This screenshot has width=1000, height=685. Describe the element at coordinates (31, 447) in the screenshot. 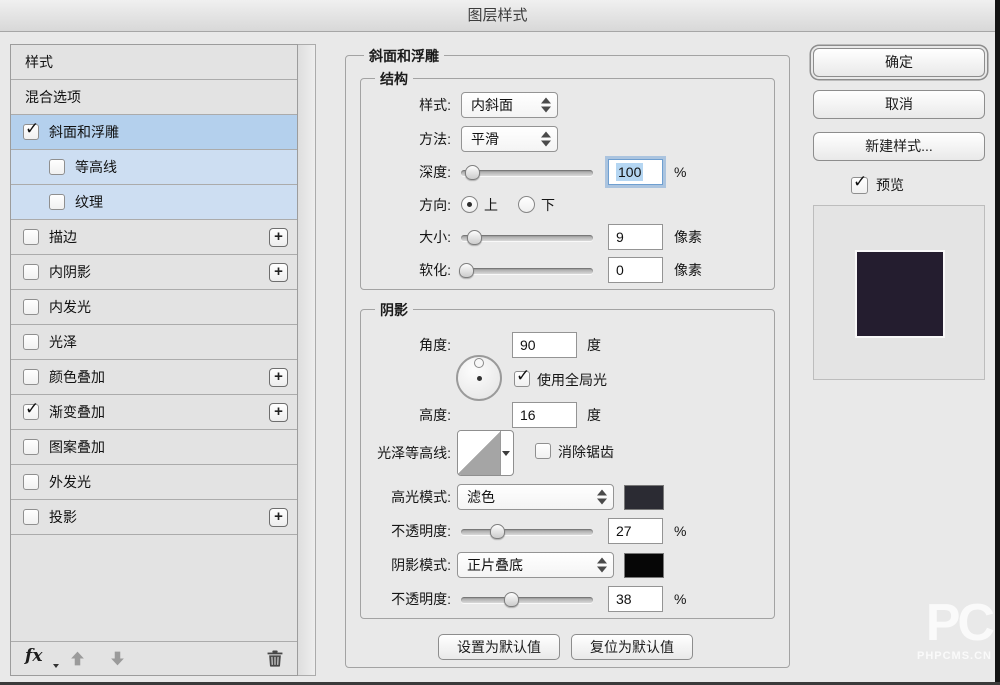

I see `pattern-overlay-checkbox` at that location.